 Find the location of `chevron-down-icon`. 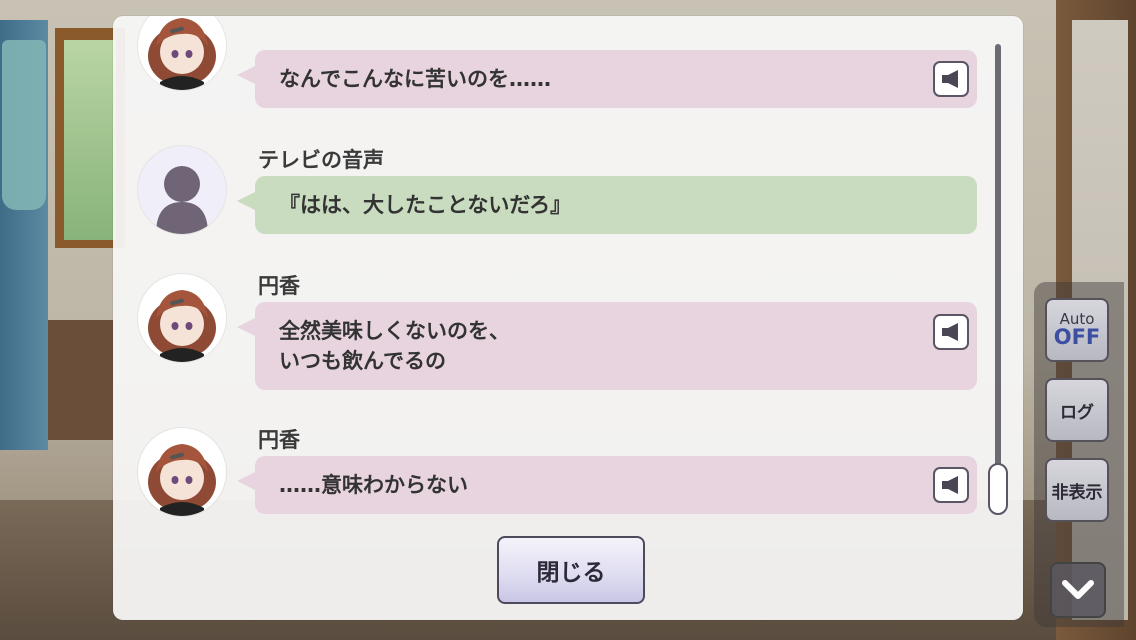

chevron-down-icon is located at coordinates (1078, 589).